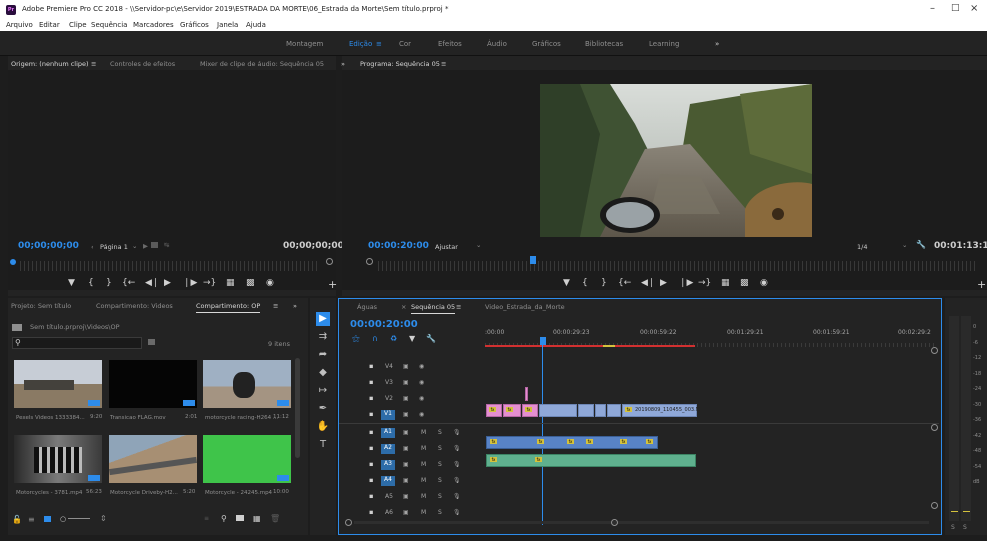 The width and height of the screenshot is (987, 541). What do you see at coordinates (329, 261) in the screenshot?
I see `source-zoom-handle` at bounding box center [329, 261].